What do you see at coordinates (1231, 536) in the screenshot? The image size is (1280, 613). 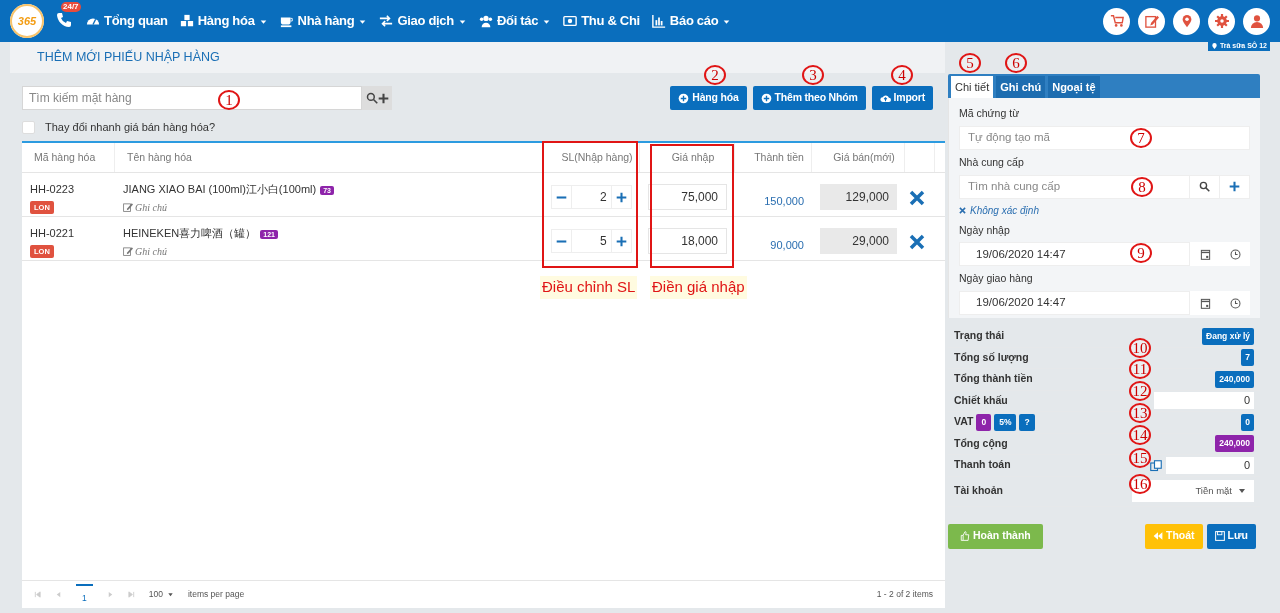 I see `save-button: Lưu` at bounding box center [1231, 536].